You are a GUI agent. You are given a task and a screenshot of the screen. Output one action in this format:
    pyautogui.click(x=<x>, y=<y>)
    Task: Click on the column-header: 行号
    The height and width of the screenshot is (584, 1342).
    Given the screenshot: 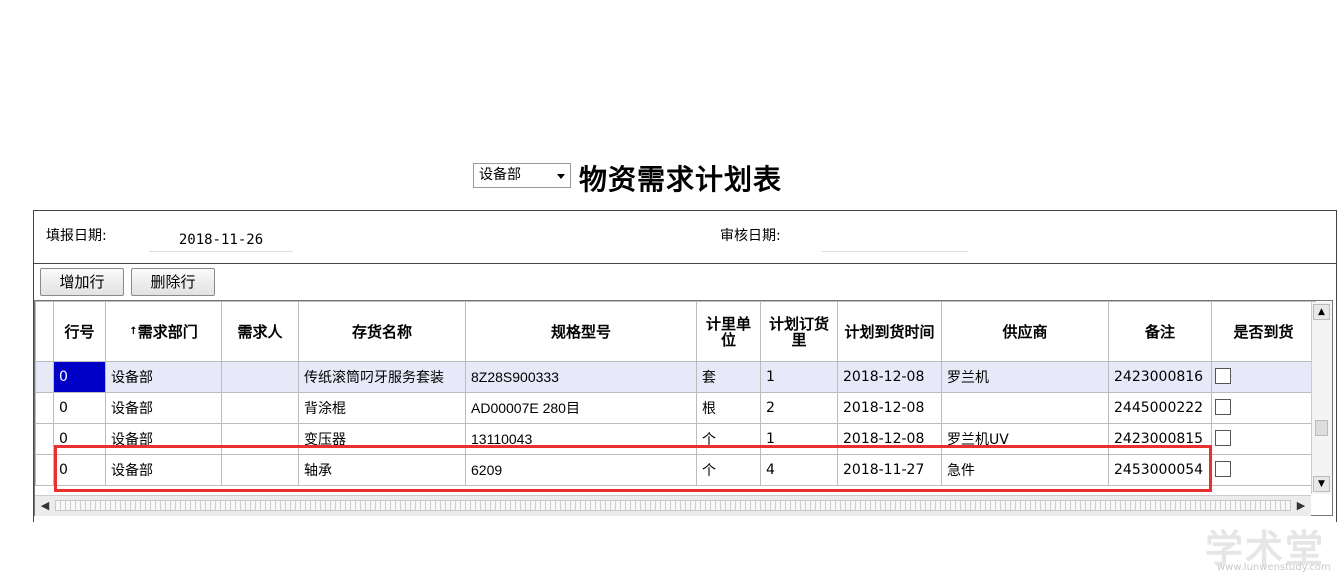 What is the action you would take?
    pyautogui.click(x=79, y=331)
    